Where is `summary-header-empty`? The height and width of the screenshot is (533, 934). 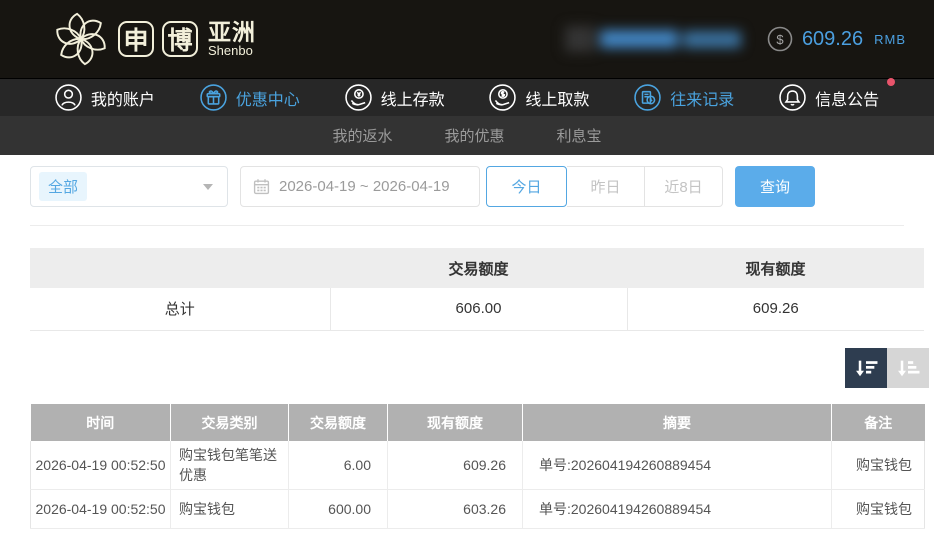
summary-header-empty is located at coordinates (180, 268).